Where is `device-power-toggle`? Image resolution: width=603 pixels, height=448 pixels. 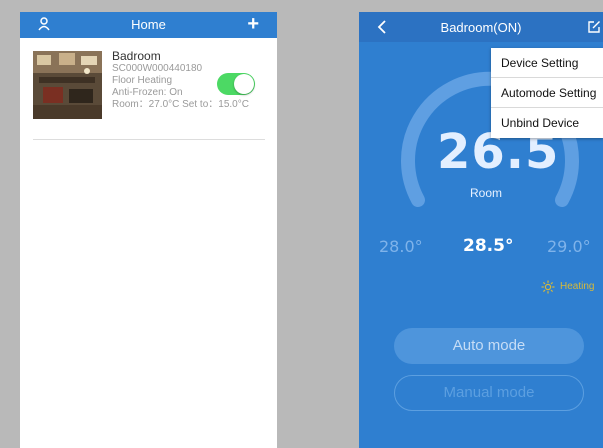
device-power-toggle is located at coordinates (236, 84).